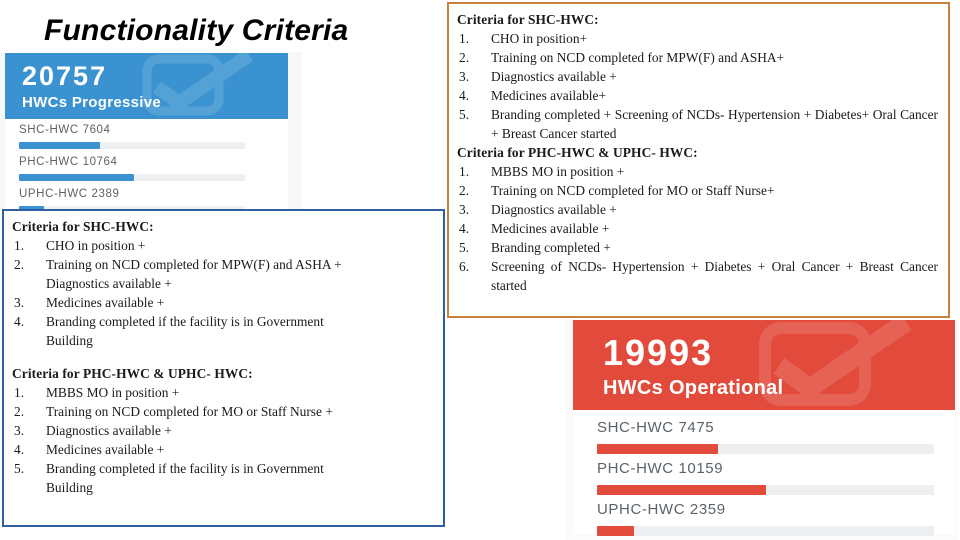 Image resolution: width=960 pixels, height=540 pixels. What do you see at coordinates (222, 302) in the screenshot?
I see `list-item: 3. Medicines available +` at bounding box center [222, 302].